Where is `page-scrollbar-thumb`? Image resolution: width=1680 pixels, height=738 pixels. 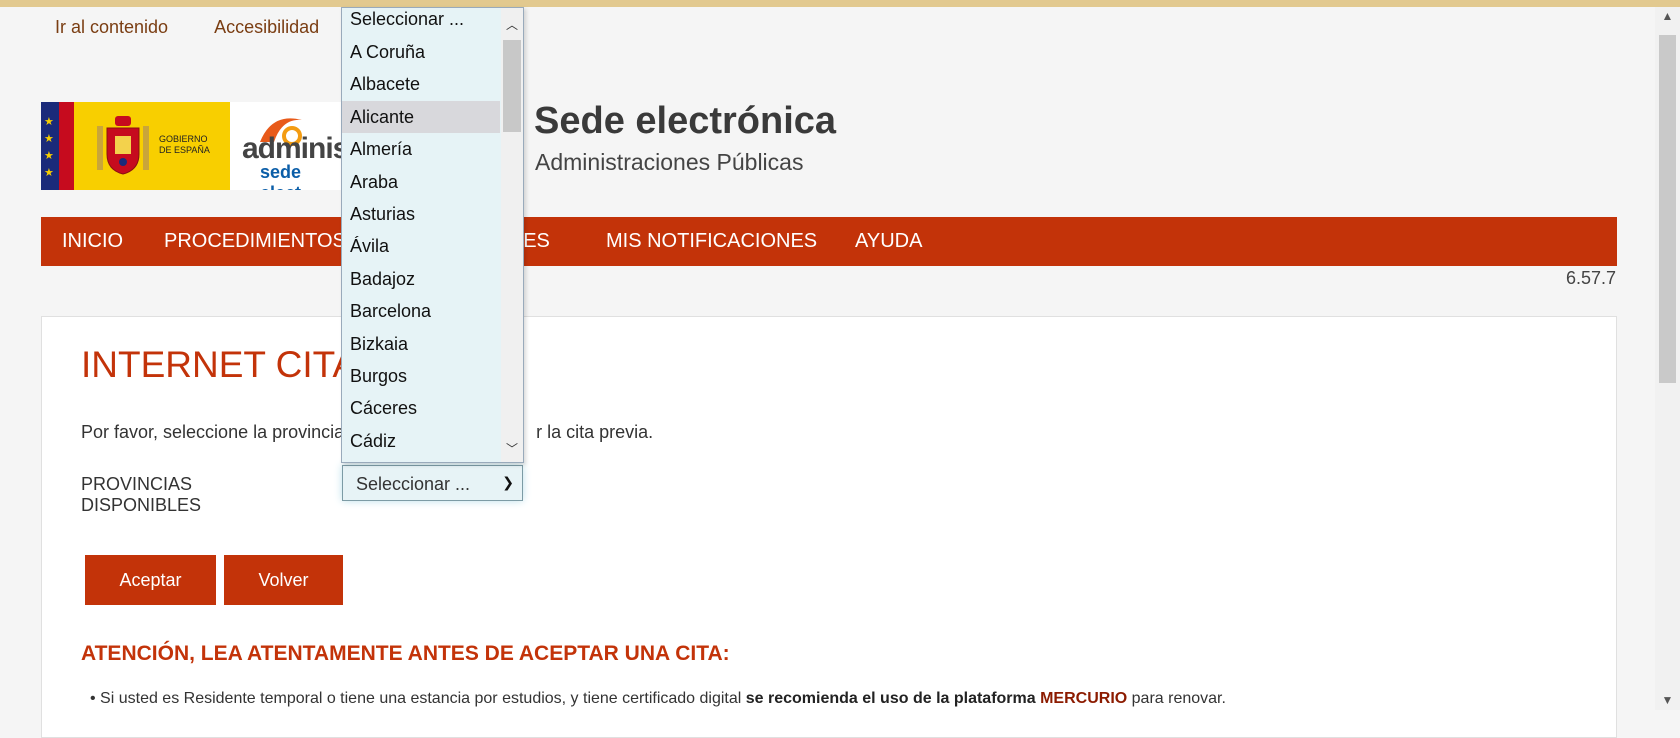 page-scrollbar-thumb is located at coordinates (1667, 209).